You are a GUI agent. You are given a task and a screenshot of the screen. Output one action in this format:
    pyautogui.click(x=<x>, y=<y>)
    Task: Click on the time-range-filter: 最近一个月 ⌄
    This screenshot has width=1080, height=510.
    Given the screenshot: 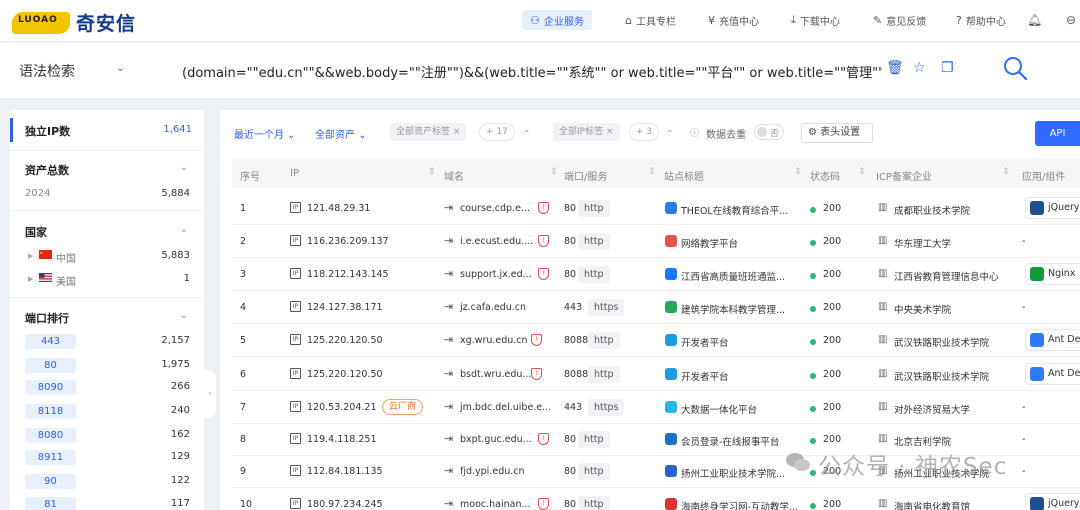 What is the action you would take?
    pyautogui.click(x=265, y=133)
    